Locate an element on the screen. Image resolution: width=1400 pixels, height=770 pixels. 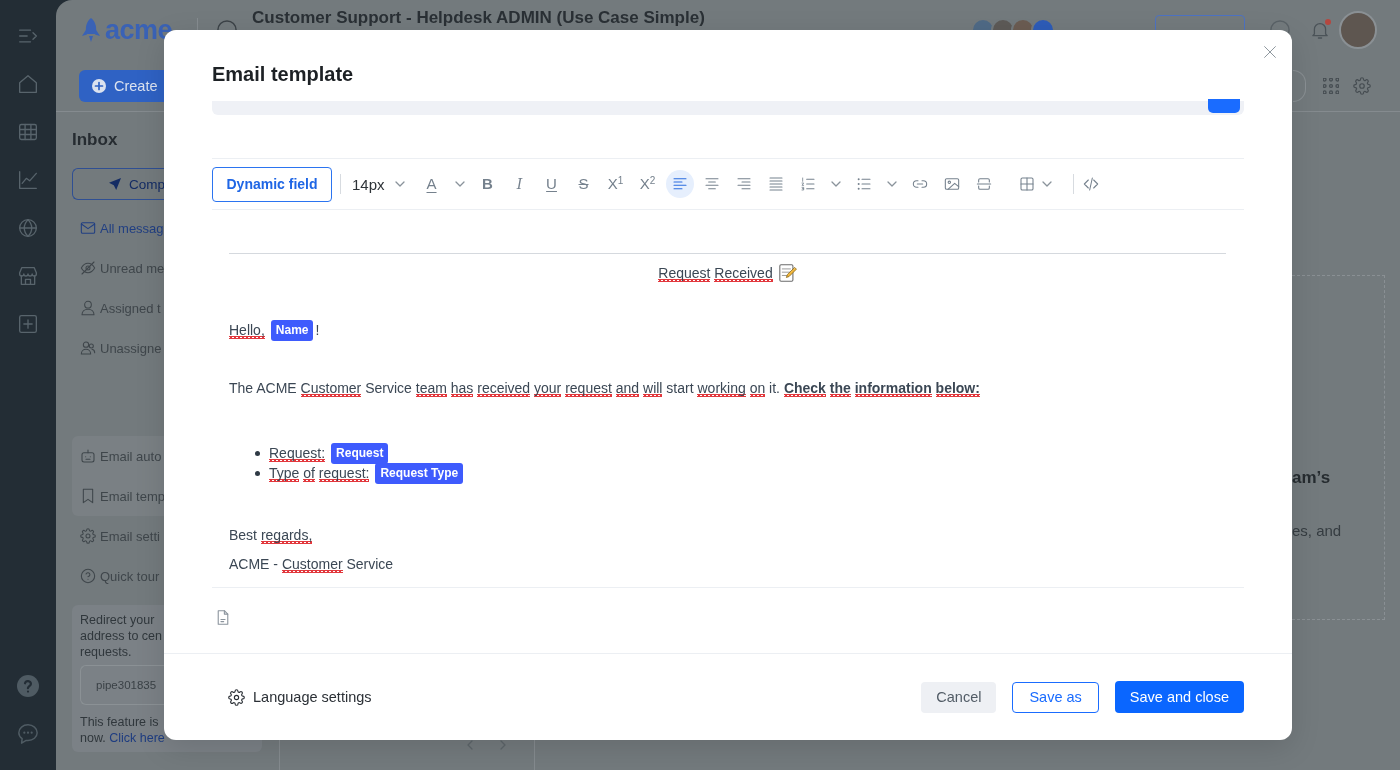
bell-icon is located at coordinates (1320, 30).